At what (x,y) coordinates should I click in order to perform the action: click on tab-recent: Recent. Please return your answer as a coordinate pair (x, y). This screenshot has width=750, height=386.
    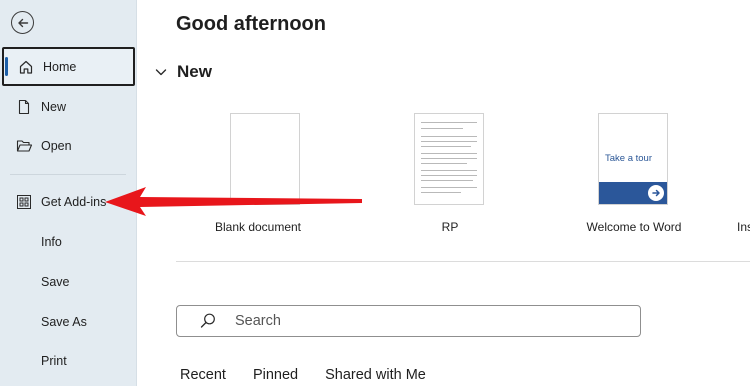
    Looking at the image, I should click on (203, 375).